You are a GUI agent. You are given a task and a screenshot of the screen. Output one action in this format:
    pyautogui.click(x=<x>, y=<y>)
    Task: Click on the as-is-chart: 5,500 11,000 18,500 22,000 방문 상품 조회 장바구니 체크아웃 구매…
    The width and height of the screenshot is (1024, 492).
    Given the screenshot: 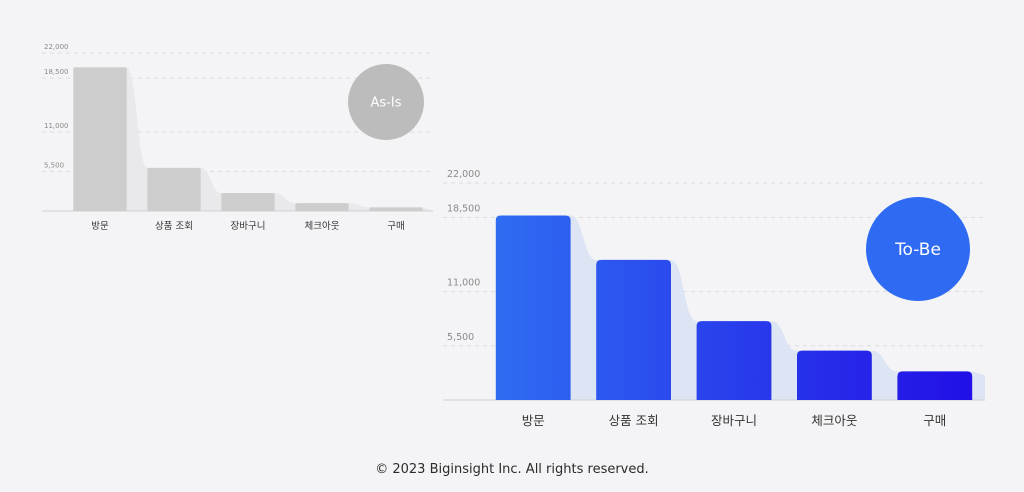 What is the action you would take?
    pyautogui.click(x=238, y=137)
    